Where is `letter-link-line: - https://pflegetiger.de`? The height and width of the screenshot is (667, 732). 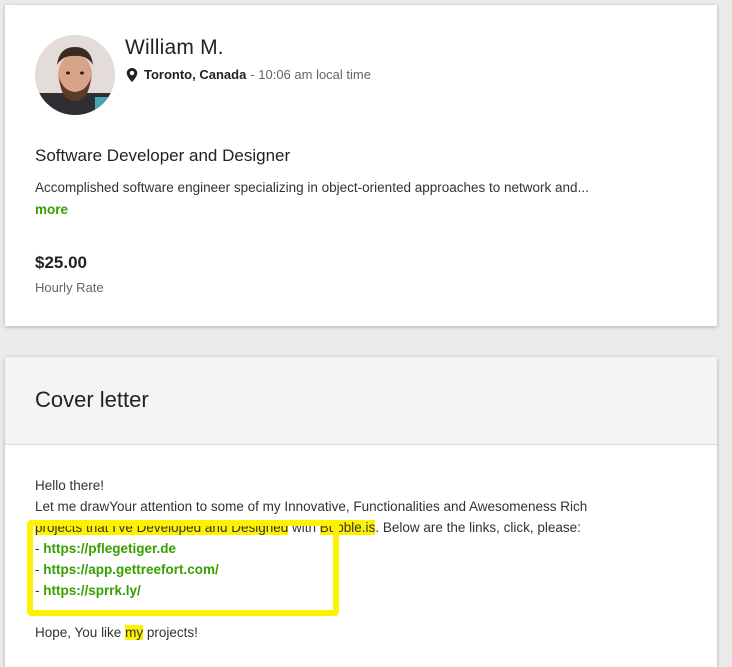 letter-link-line: - https://pflegetiger.de is located at coordinates (311, 548).